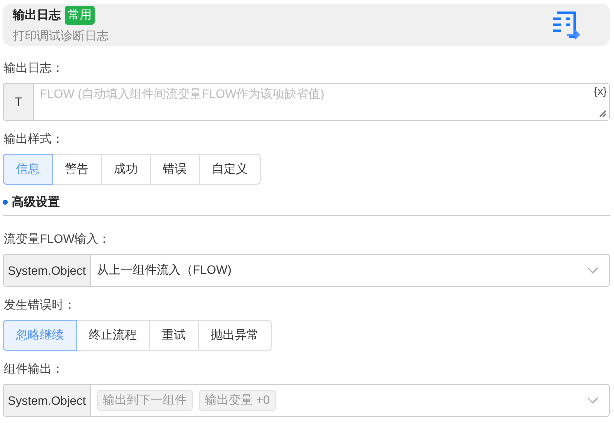  I want to click on output-tag: 输出到下一组件, so click(145, 400).